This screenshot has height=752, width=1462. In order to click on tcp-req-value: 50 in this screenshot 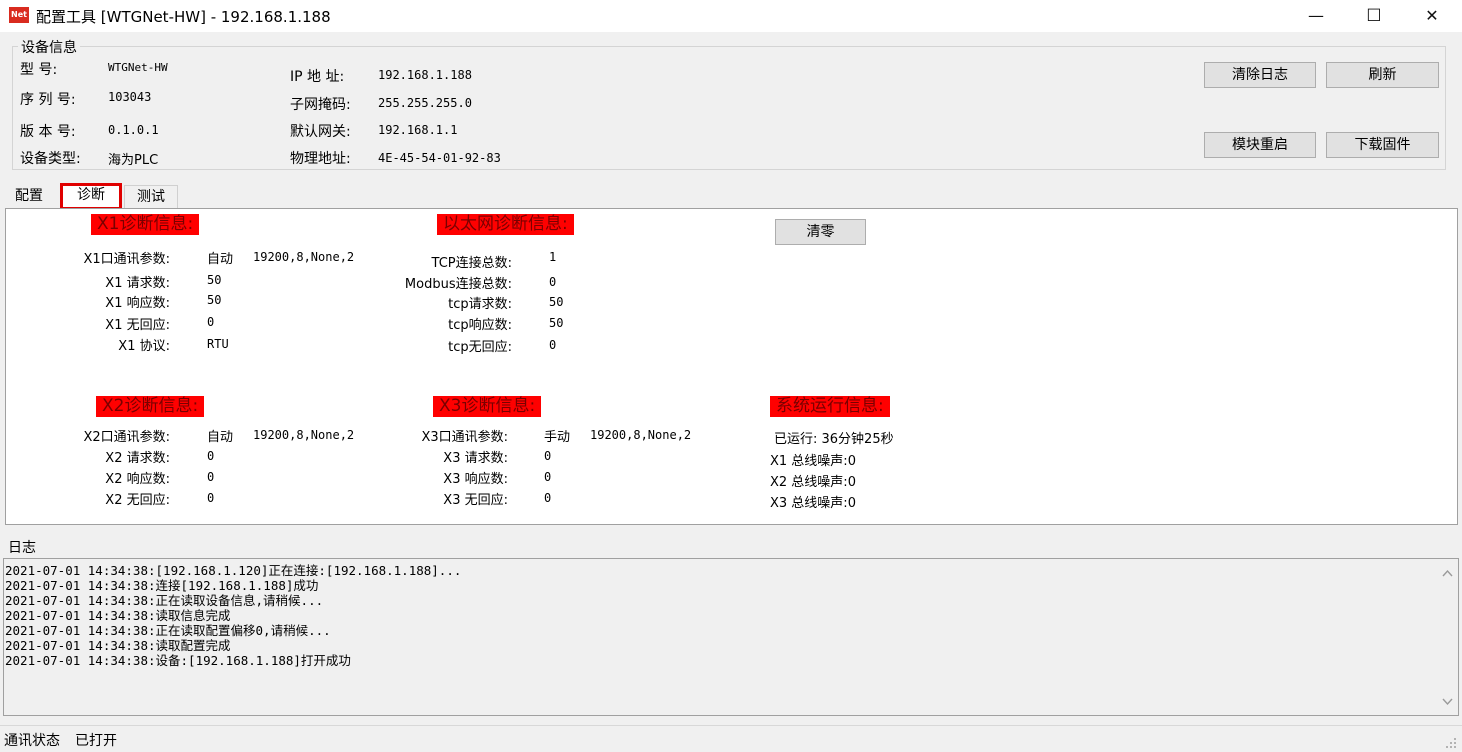, I will do `click(556, 302)`.